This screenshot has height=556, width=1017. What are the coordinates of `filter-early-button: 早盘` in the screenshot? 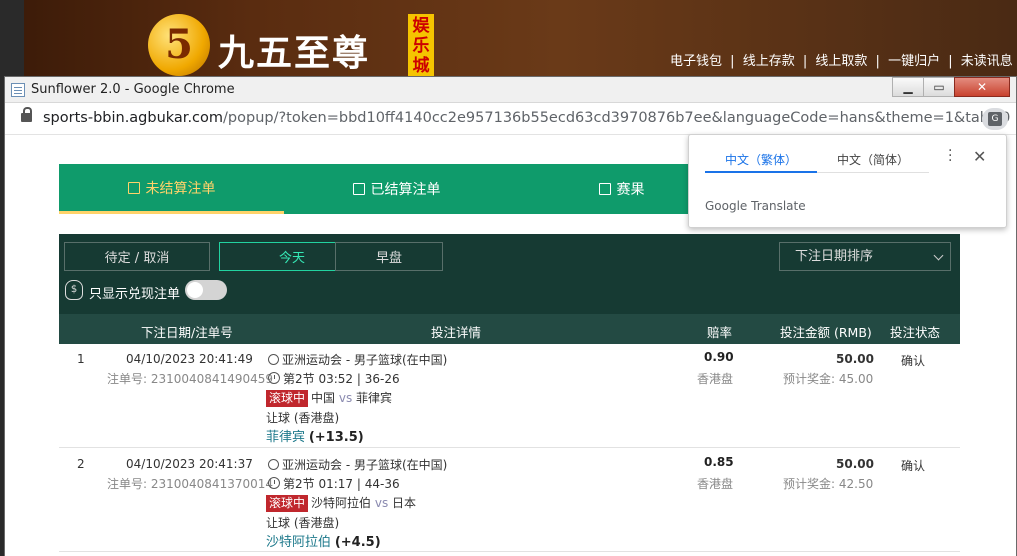 It's located at (389, 256).